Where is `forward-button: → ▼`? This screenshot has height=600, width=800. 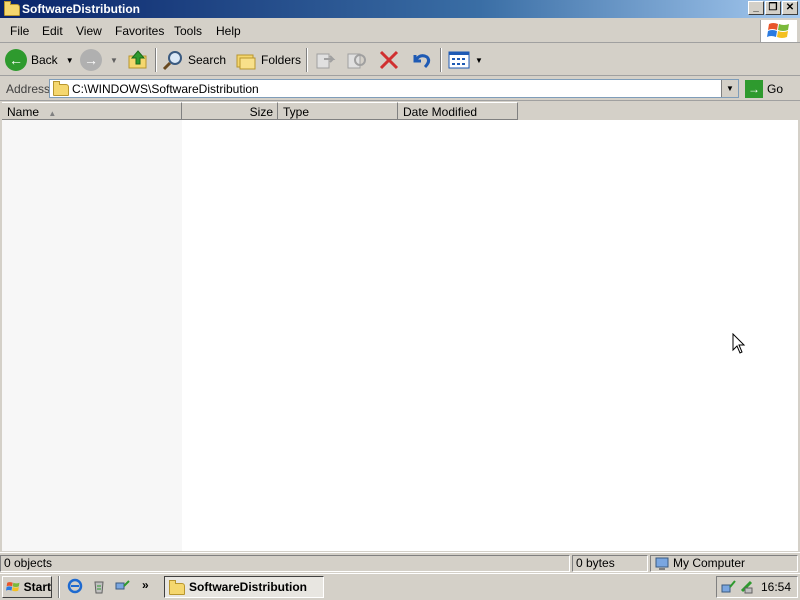 forward-button: → ▼ is located at coordinates (99, 60).